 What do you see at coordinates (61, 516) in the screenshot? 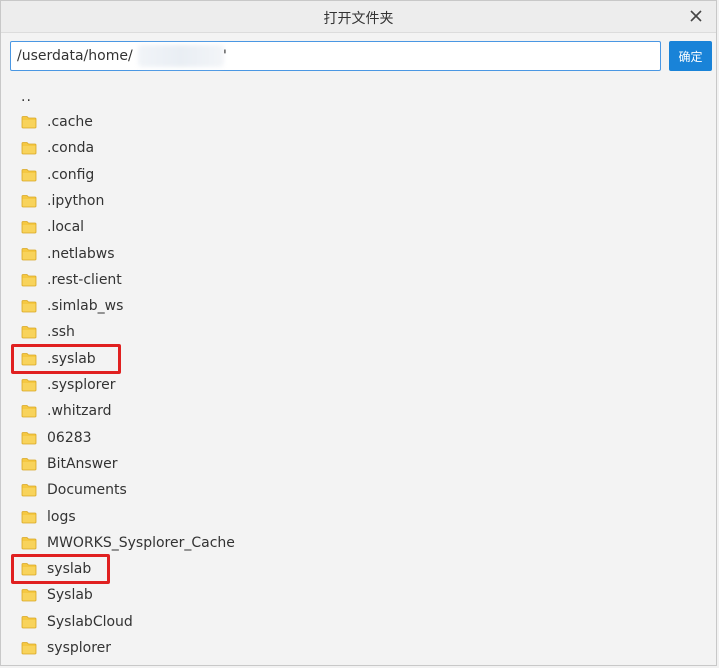
I see `folder-label: logs` at bounding box center [61, 516].